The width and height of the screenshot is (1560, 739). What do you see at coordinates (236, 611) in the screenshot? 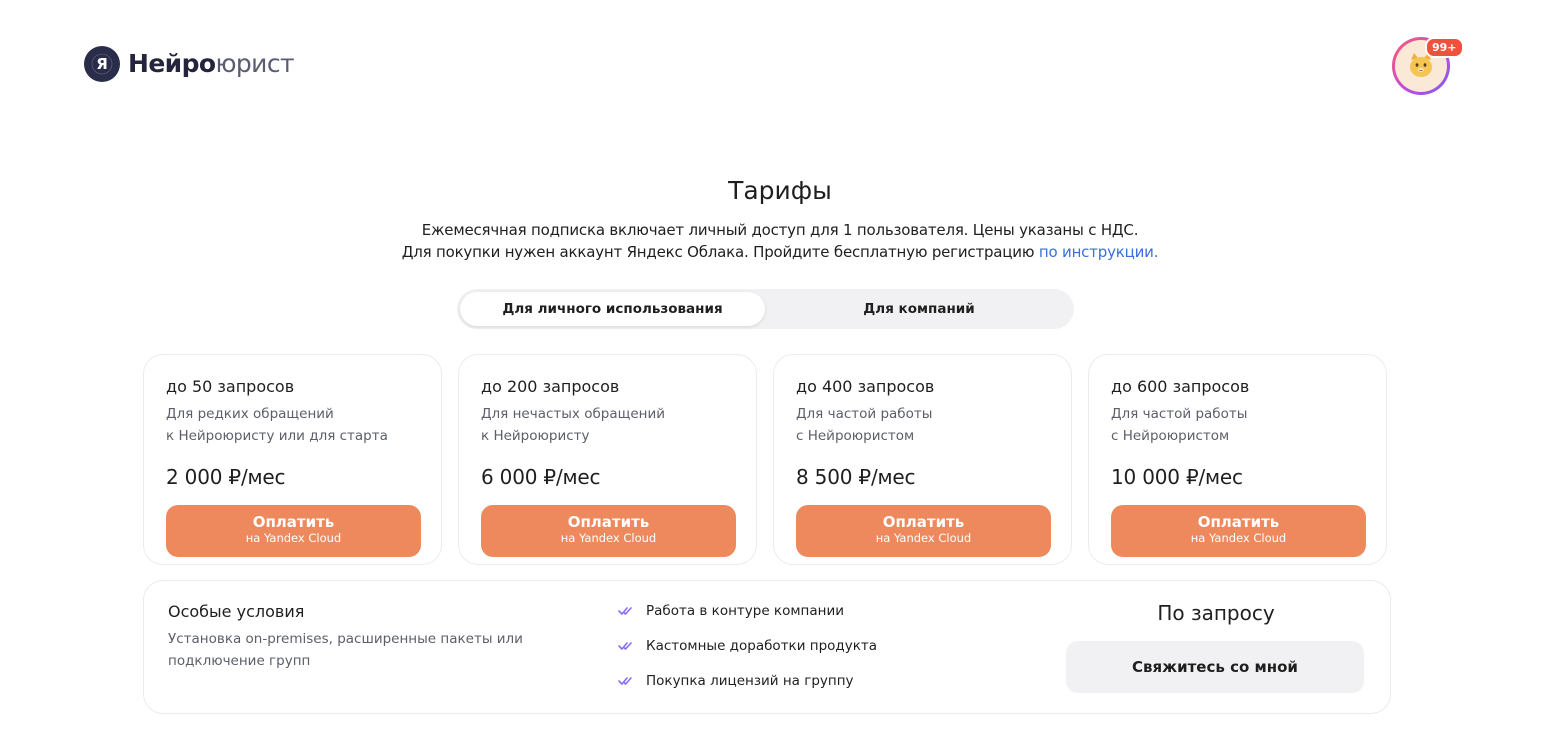
I see `special-title: Особые условия` at bounding box center [236, 611].